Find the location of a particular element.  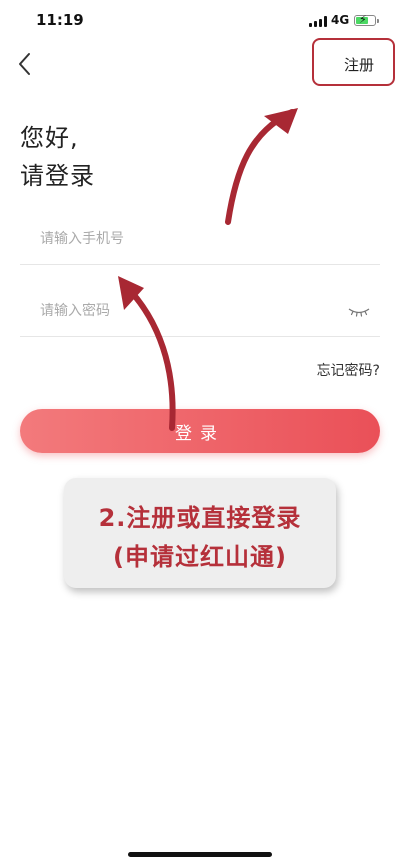

arrowhead-register-icon is located at coordinates (281, 121).